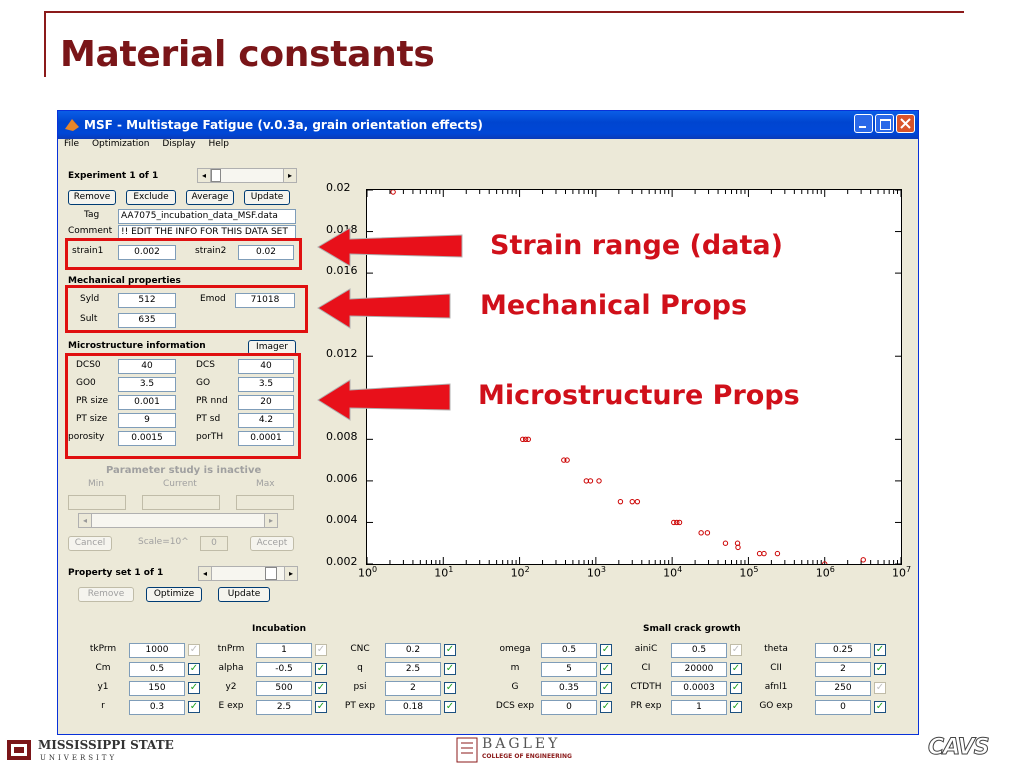 The image size is (1024, 768). Describe the element at coordinates (569, 688) in the screenshot. I see `param-field: 0.35` at that location.